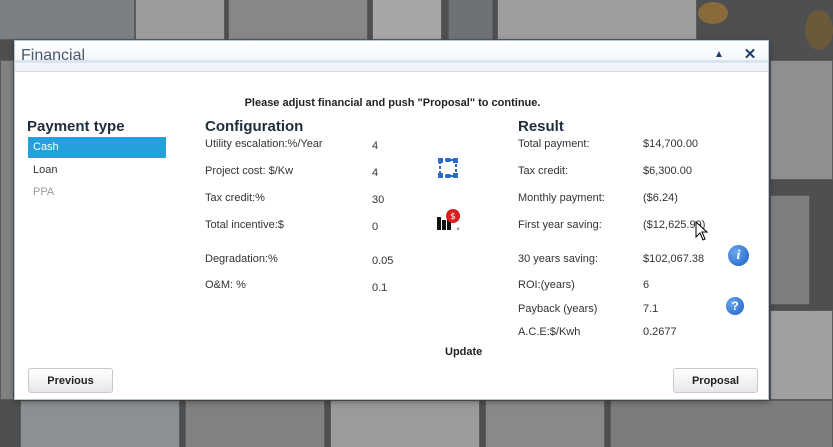  What do you see at coordinates (651, 309) in the screenshot?
I see `result-value-payback: 7.1` at bounding box center [651, 309].